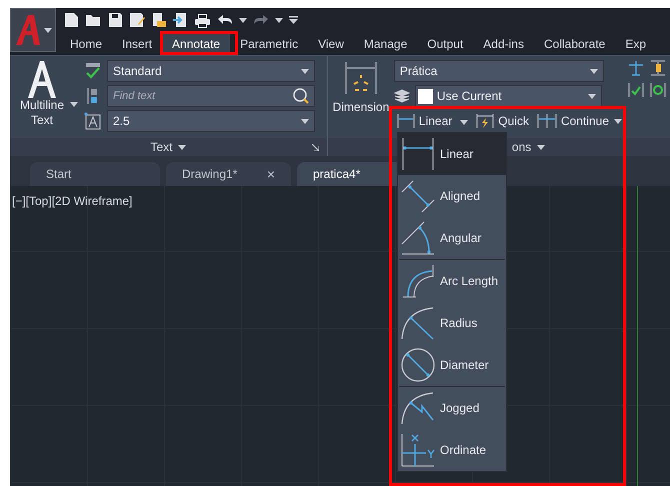 The width and height of the screenshot is (670, 486). What do you see at coordinates (469, 96) in the screenshot?
I see `layer-name: Use Current` at bounding box center [469, 96].